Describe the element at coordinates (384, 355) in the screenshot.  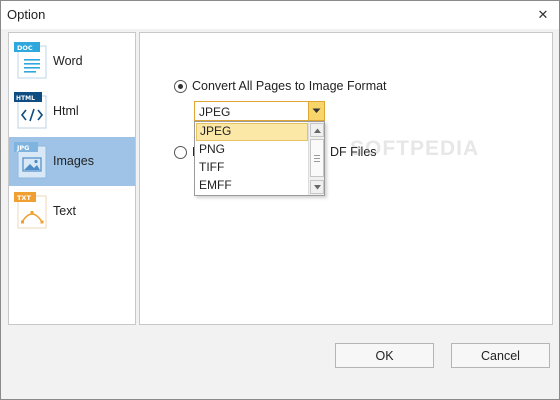
I see `ok-button: OK` at that location.